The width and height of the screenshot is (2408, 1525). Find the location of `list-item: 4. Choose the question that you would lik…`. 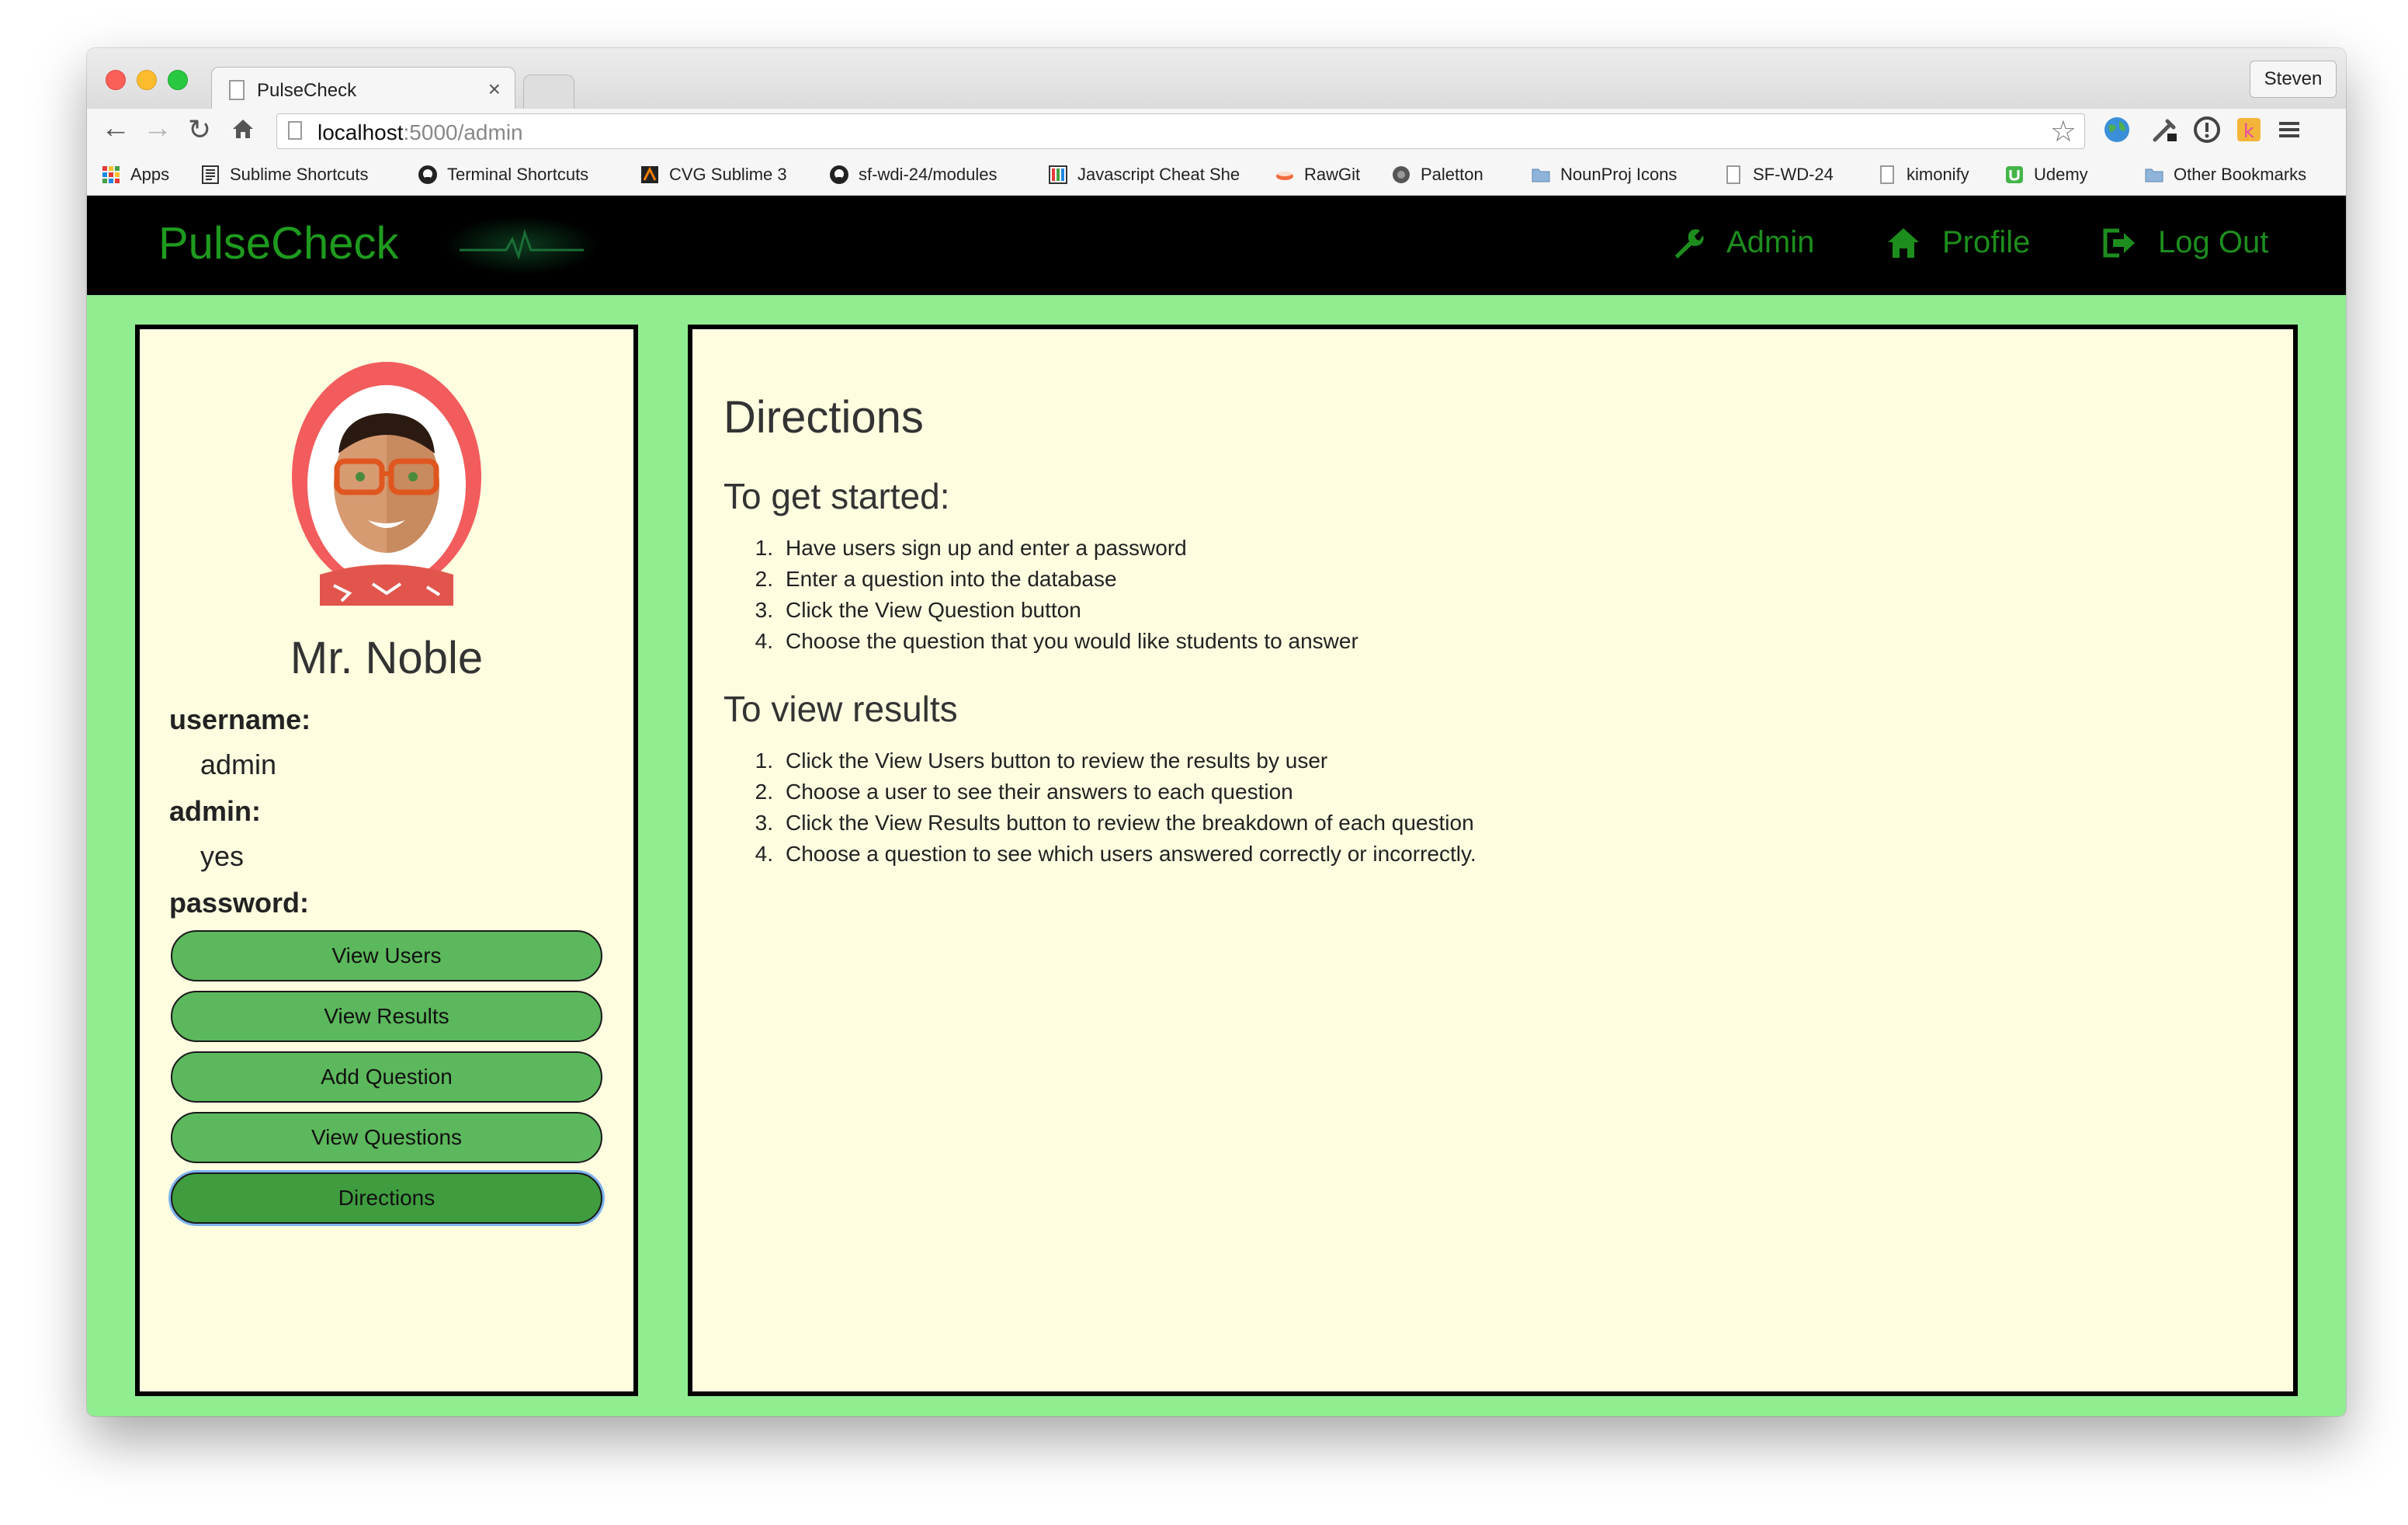

list-item: 4. Choose the question that you would lik… is located at coordinates (1056, 641).